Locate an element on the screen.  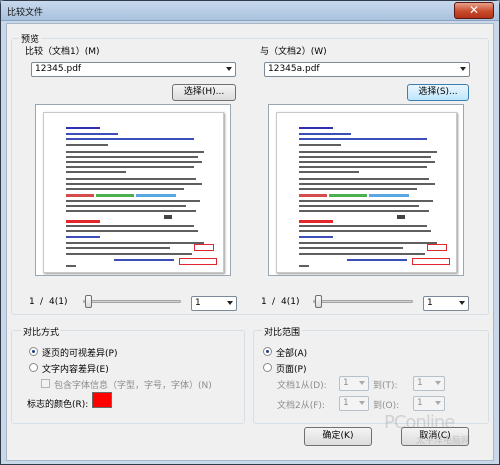
doc1-page-thumbnail is located at coordinates (133, 192).